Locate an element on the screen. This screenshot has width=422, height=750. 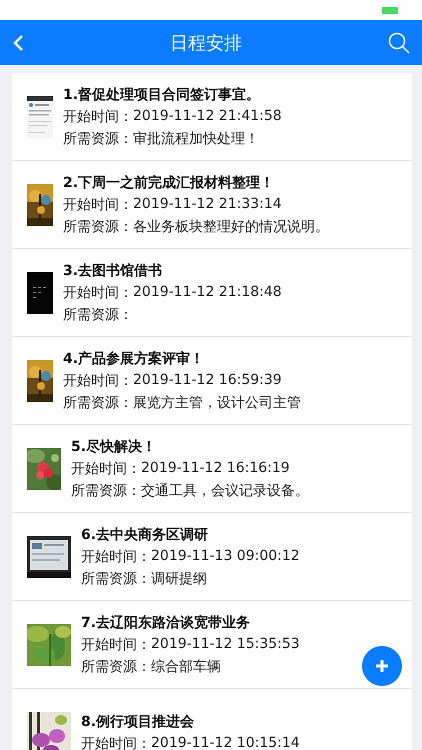
item-title: 8.例行项目推进会 is located at coordinates (138, 721).